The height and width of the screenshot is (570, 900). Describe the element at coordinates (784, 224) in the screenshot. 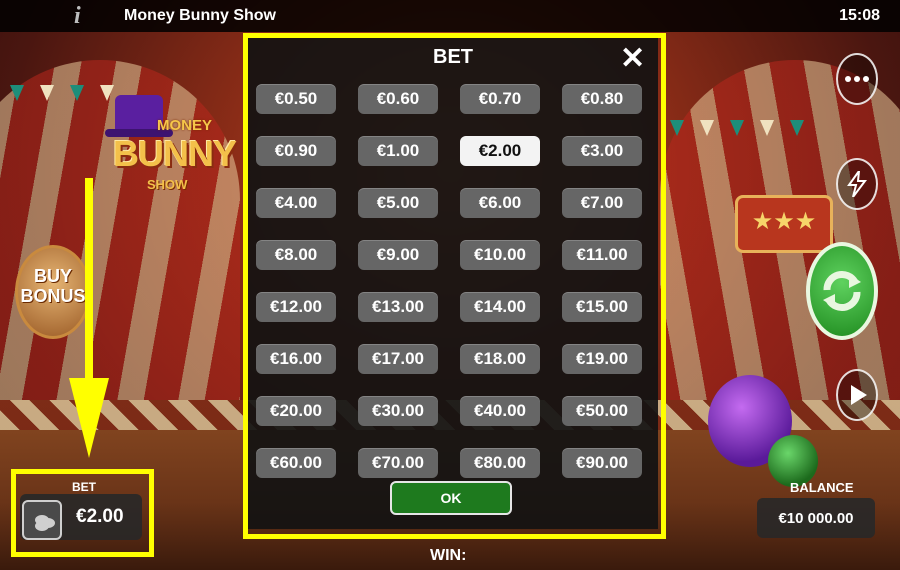

I see `stars-sign: ★★★` at that location.